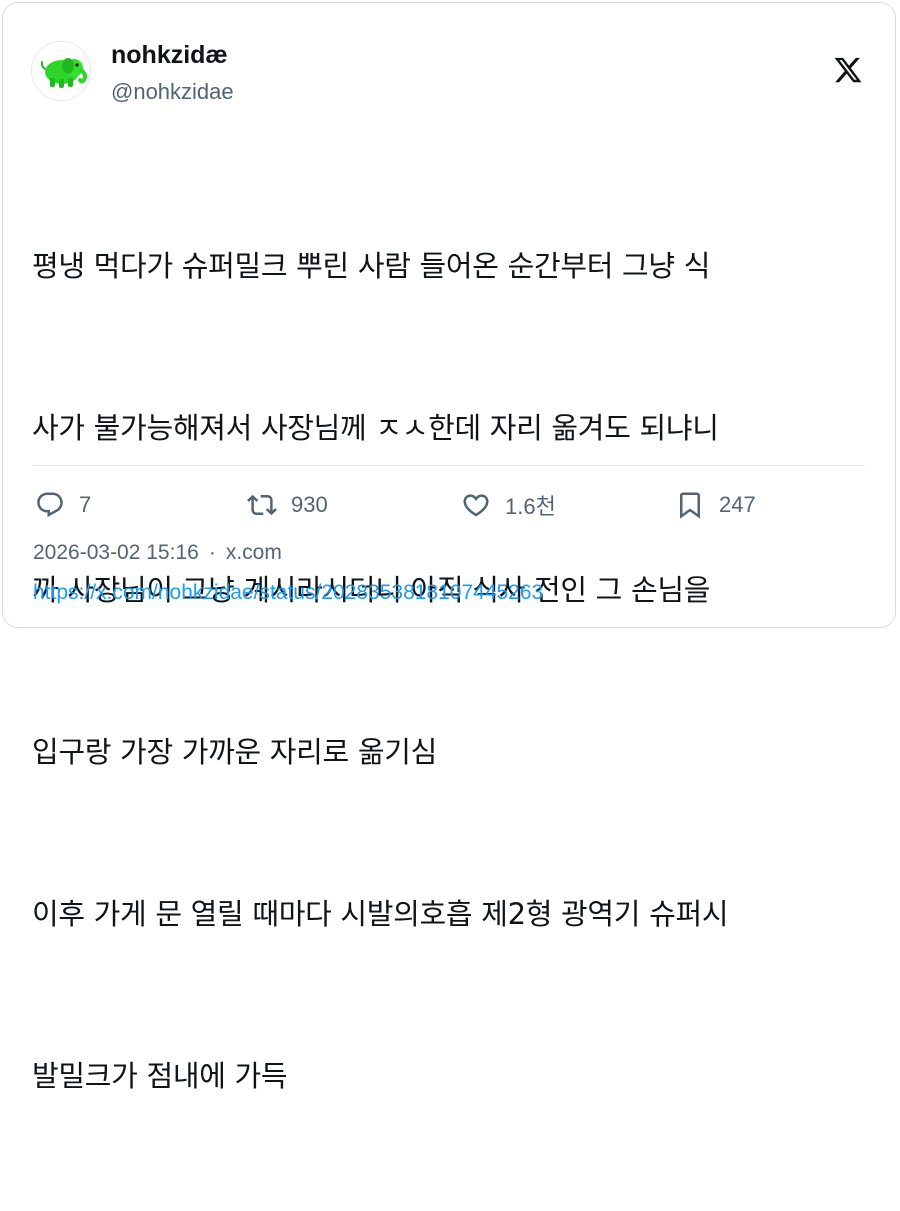 This screenshot has height=1211, width=900. Describe the element at coordinates (287, 505) in the screenshot. I see `repost-button: 930` at that location.